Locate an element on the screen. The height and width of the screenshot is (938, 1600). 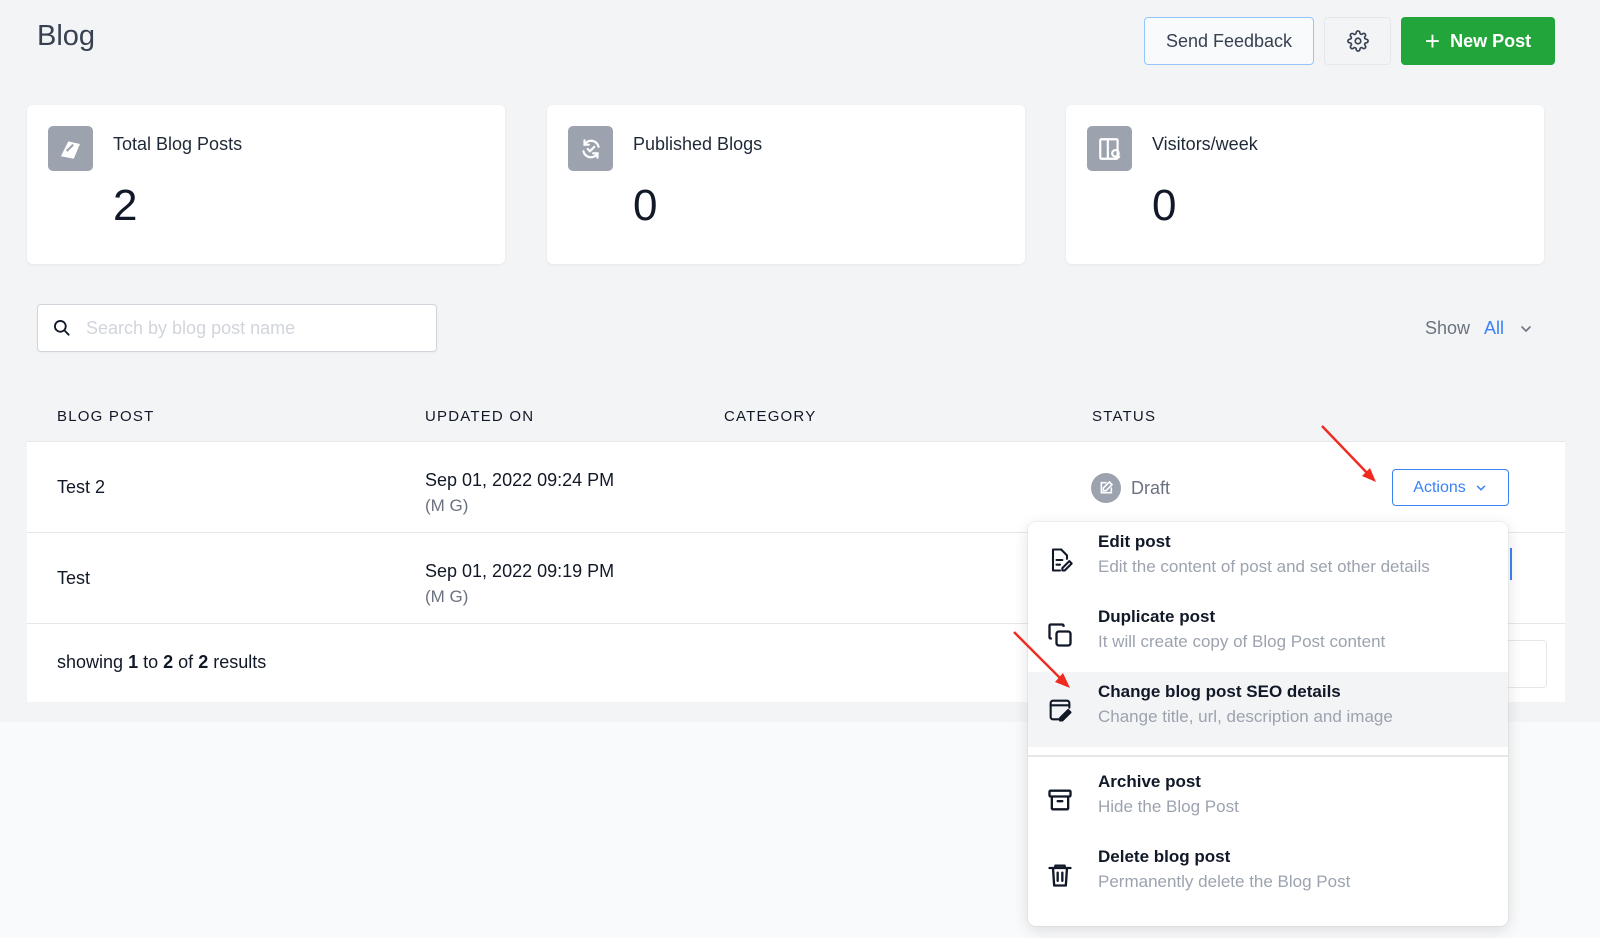
send-feedback-button: Send Feedback is located at coordinates (1229, 41).